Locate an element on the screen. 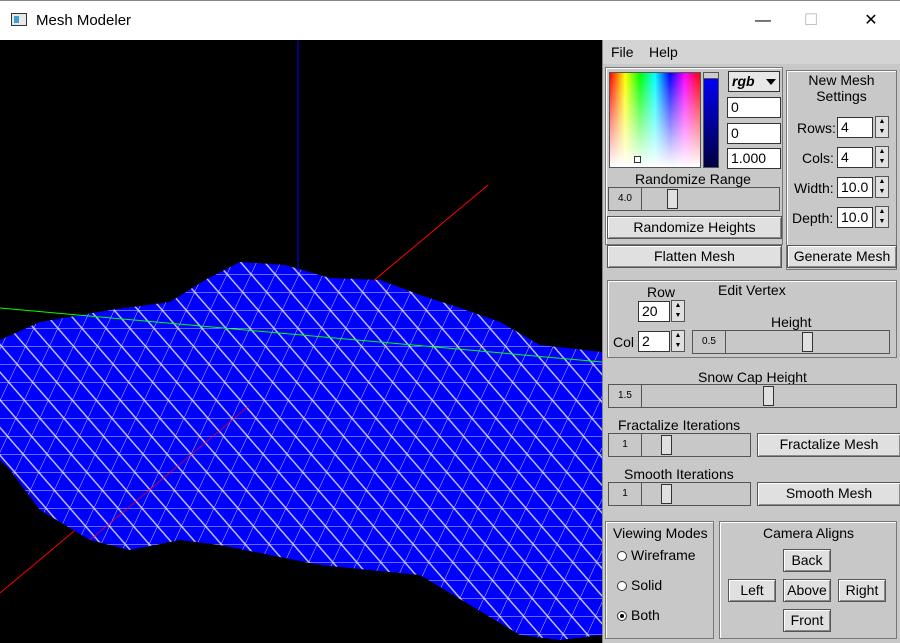 The image size is (900, 643). new-mesh-settings-title: New Mesh Settings is located at coordinates (841, 88).